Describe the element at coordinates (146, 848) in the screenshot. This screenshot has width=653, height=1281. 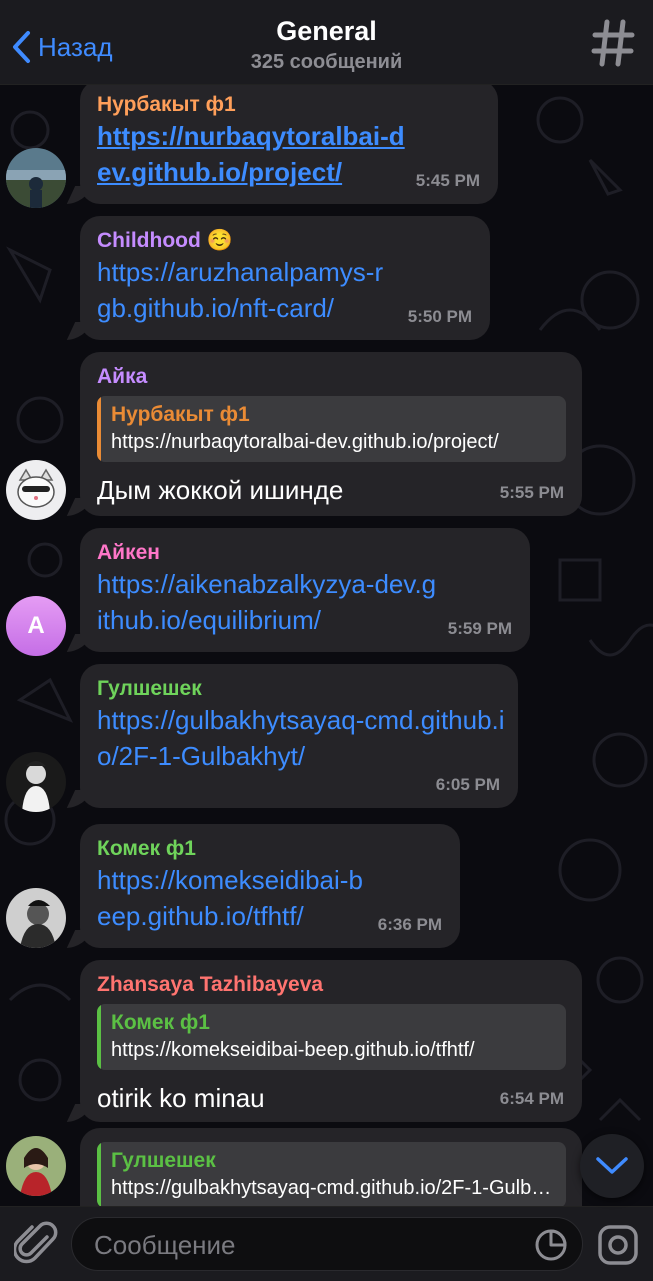
I see `message-sender: Комек ф1` at that location.